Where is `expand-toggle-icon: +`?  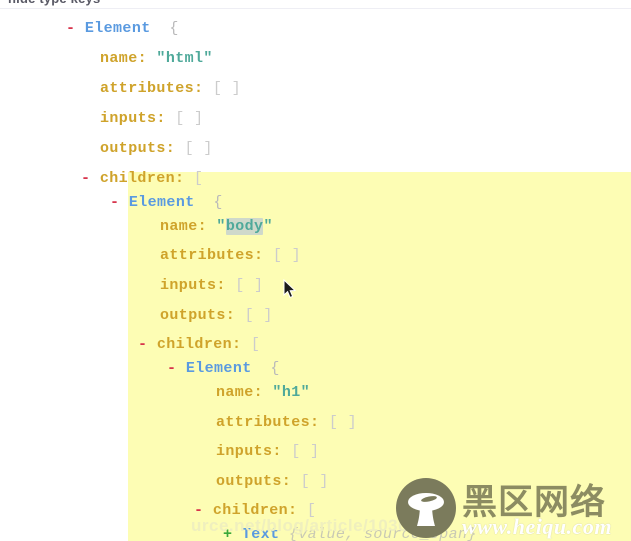 expand-toggle-icon: + is located at coordinates (232, 533).